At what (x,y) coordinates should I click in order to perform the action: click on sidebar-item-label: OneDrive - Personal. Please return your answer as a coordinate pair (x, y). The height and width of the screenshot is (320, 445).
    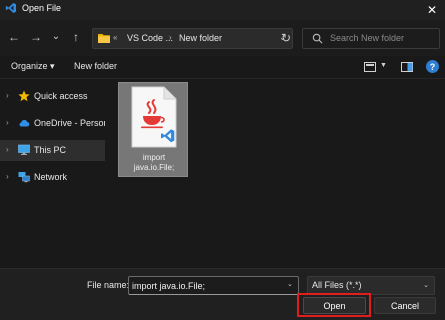
    Looking at the image, I should click on (75, 123).